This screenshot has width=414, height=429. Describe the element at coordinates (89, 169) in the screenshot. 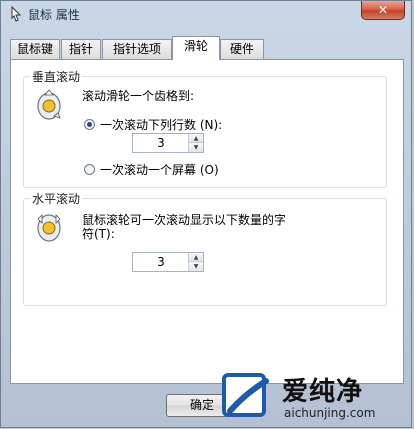

I see `scroll-screen-radio` at that location.